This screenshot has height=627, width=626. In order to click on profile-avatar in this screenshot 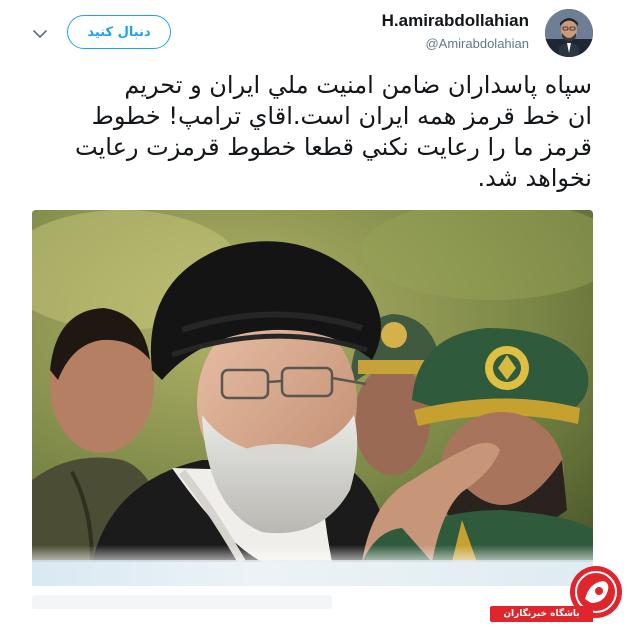, I will do `click(569, 33)`.